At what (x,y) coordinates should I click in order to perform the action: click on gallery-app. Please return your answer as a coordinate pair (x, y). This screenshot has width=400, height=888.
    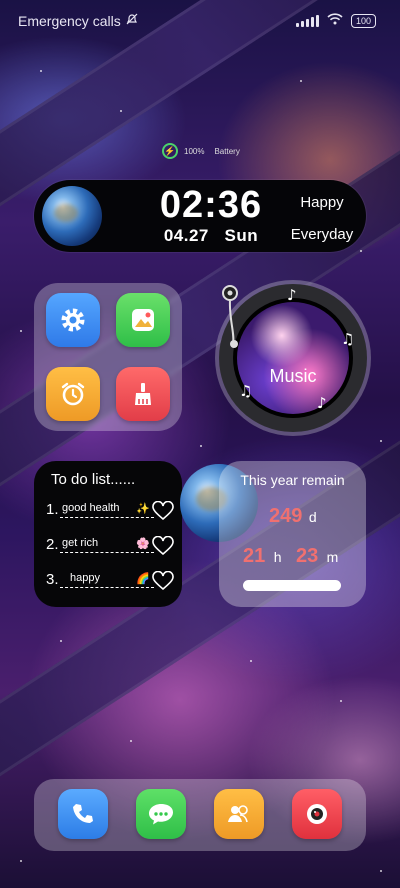
    Looking at the image, I should click on (143, 320).